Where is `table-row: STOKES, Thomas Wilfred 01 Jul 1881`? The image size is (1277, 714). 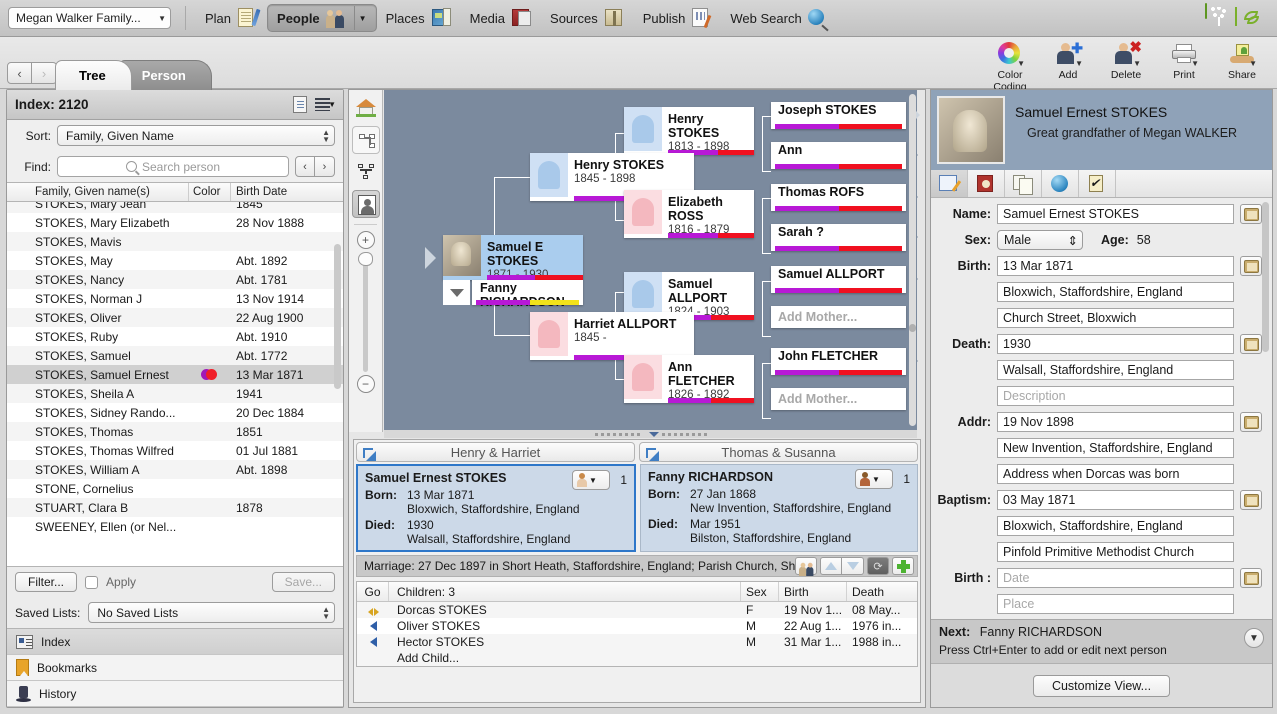
table-row: STOKES, Thomas Wilfred 01 Jul 1881 is located at coordinates (175, 450).